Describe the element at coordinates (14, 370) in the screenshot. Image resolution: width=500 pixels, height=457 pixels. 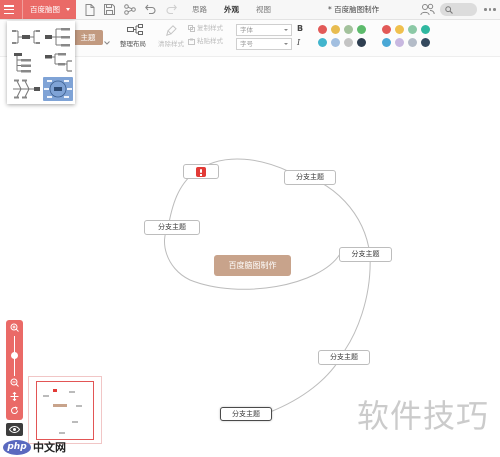
I see `zoom-control` at that location.